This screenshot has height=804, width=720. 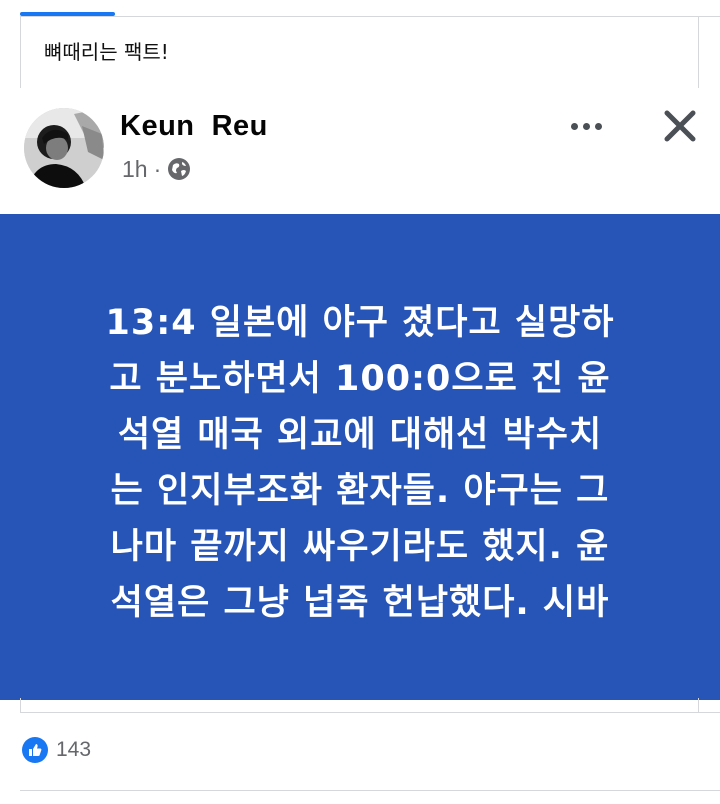 I want to click on card-text-line: 는 인지부조화 환자들. 야구는 그, so click(x=360, y=491).